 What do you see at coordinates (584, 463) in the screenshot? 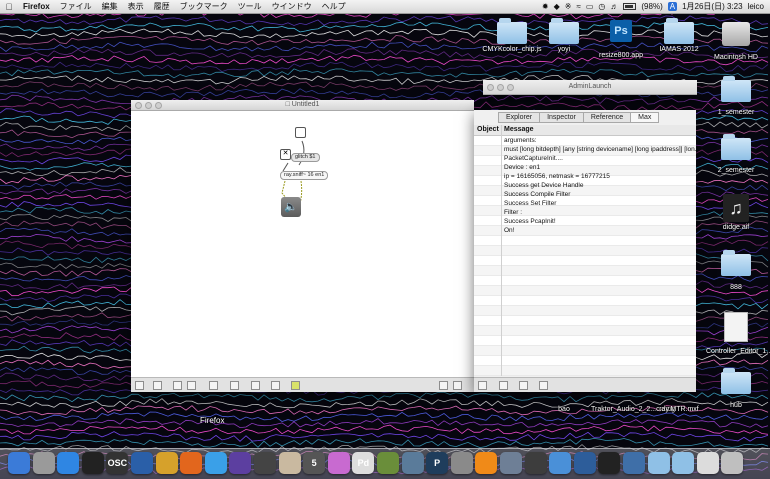
I see `virtualbox-icon` at bounding box center [584, 463].